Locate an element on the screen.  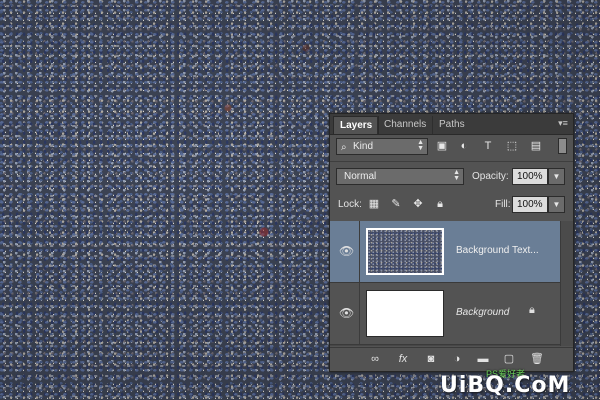
link-layers-icon: ∞ is located at coordinates (375, 359).